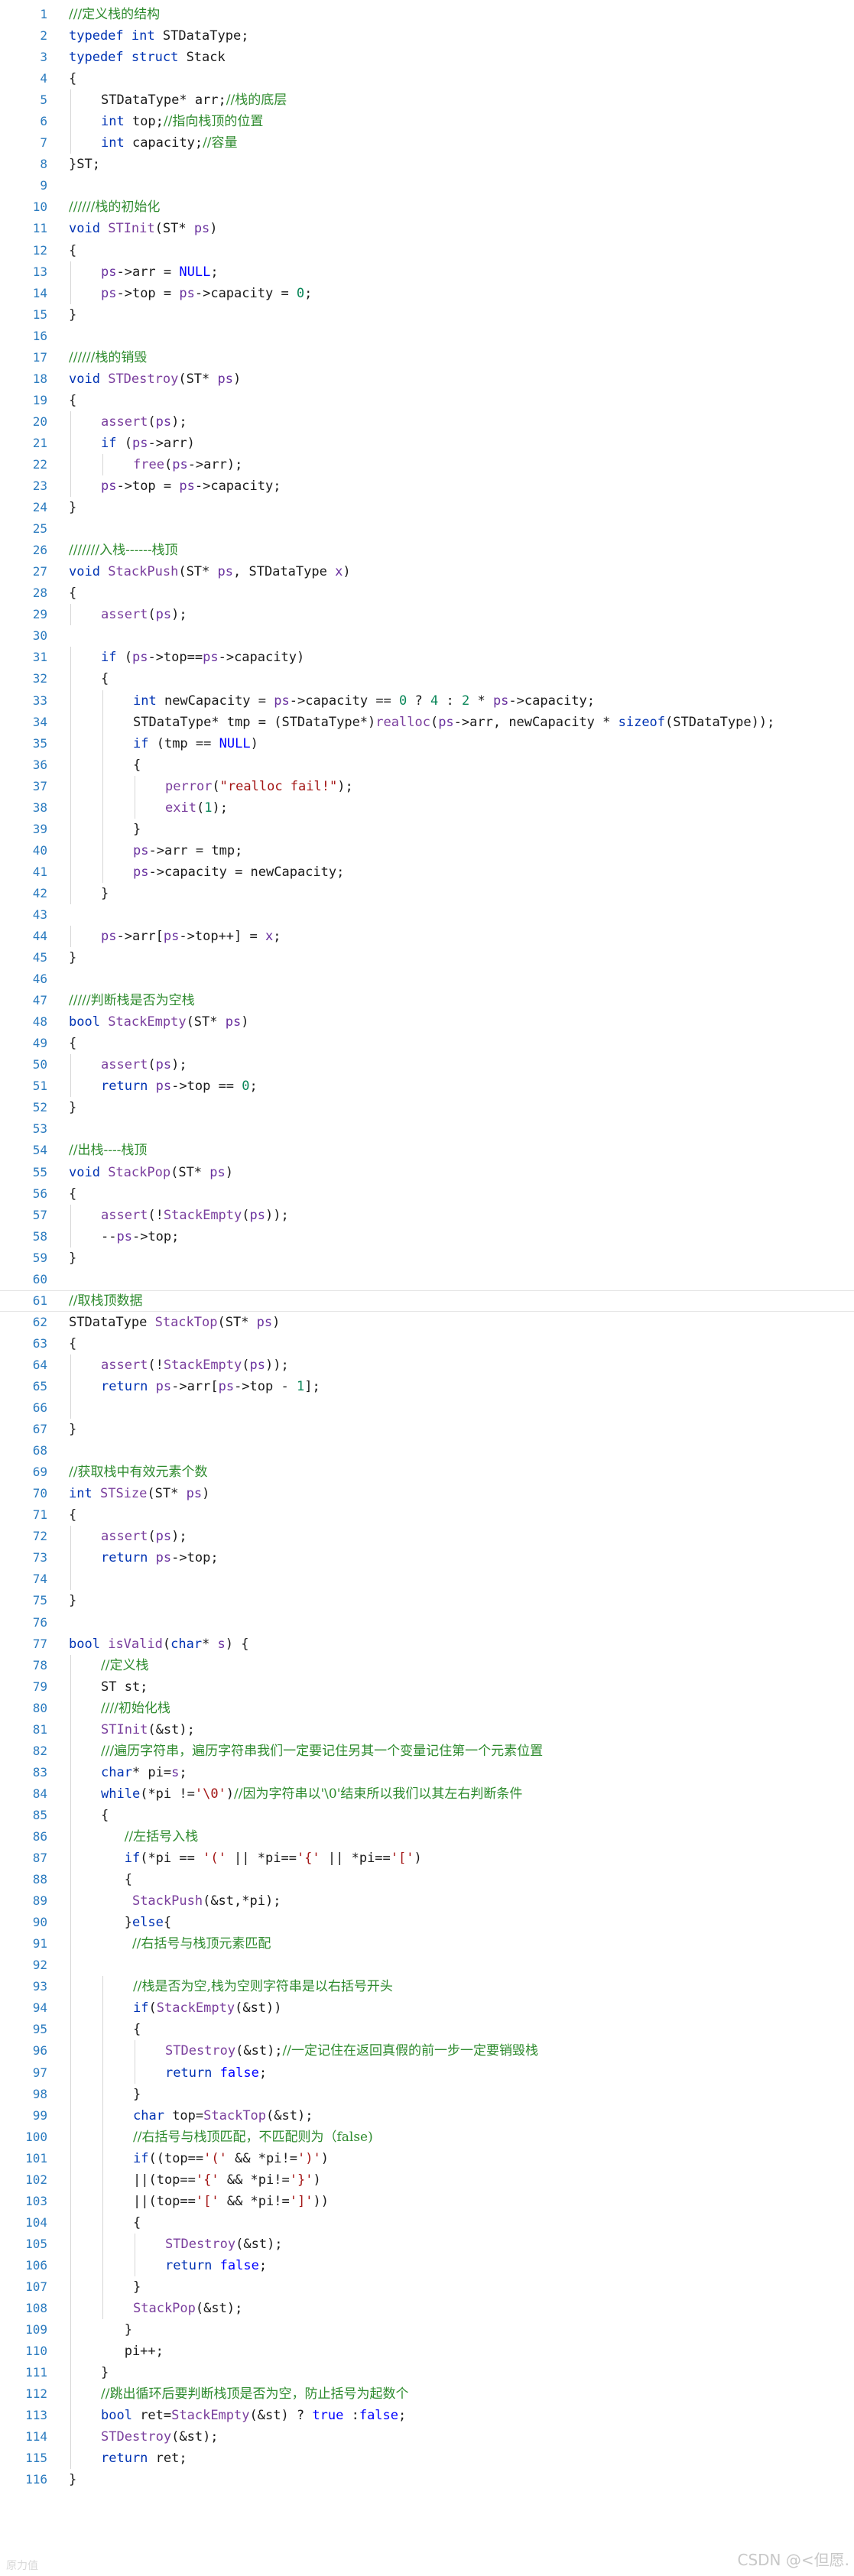  Describe the element at coordinates (427, 2459) in the screenshot. I see `code-line: 115 return ret;` at that location.